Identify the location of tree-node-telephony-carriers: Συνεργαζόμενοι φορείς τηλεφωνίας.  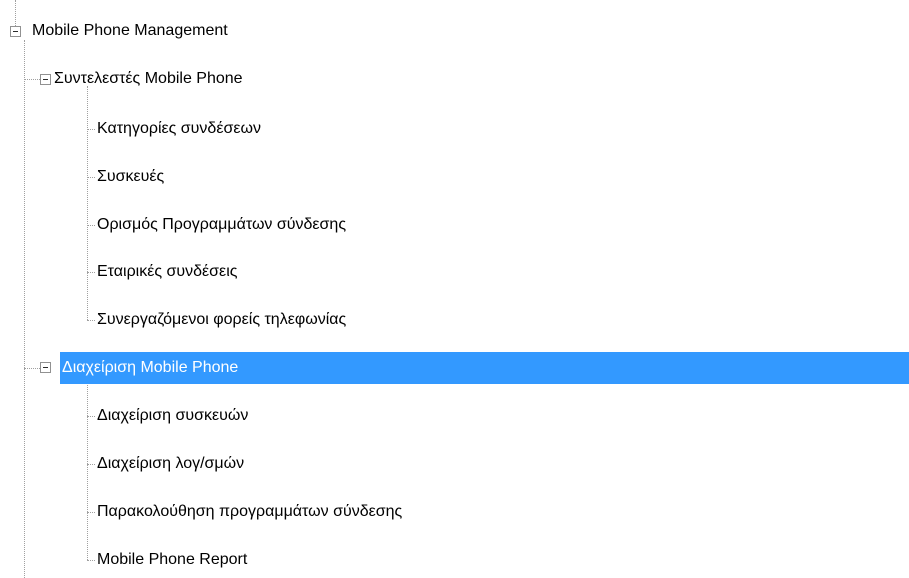
(222, 320).